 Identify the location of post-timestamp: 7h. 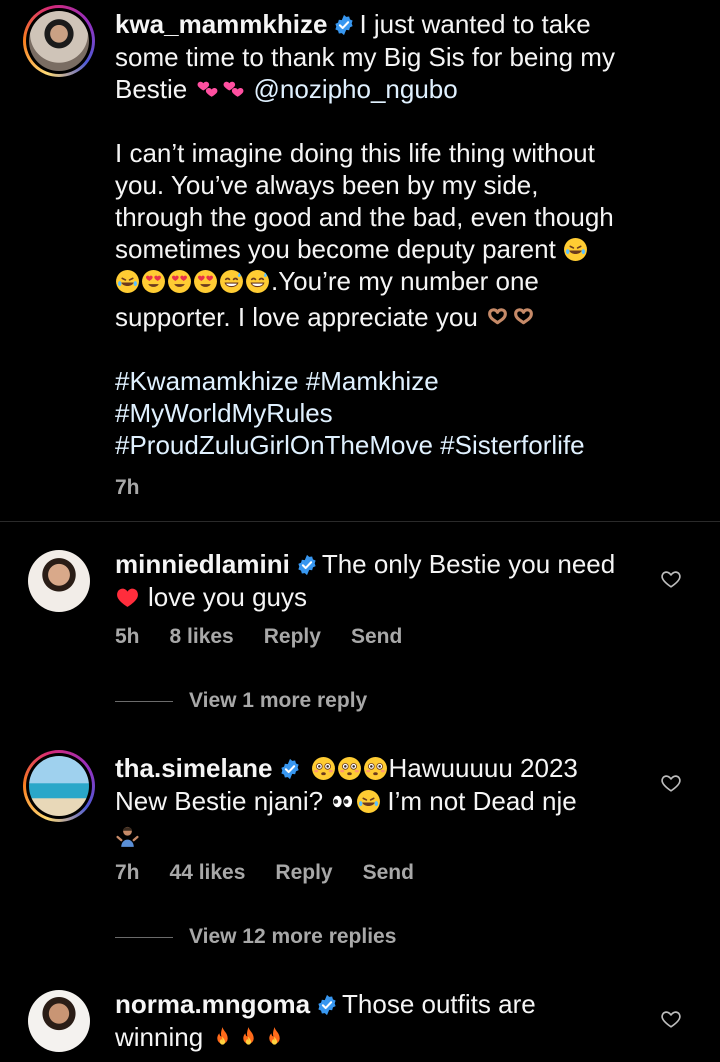
(127, 487).